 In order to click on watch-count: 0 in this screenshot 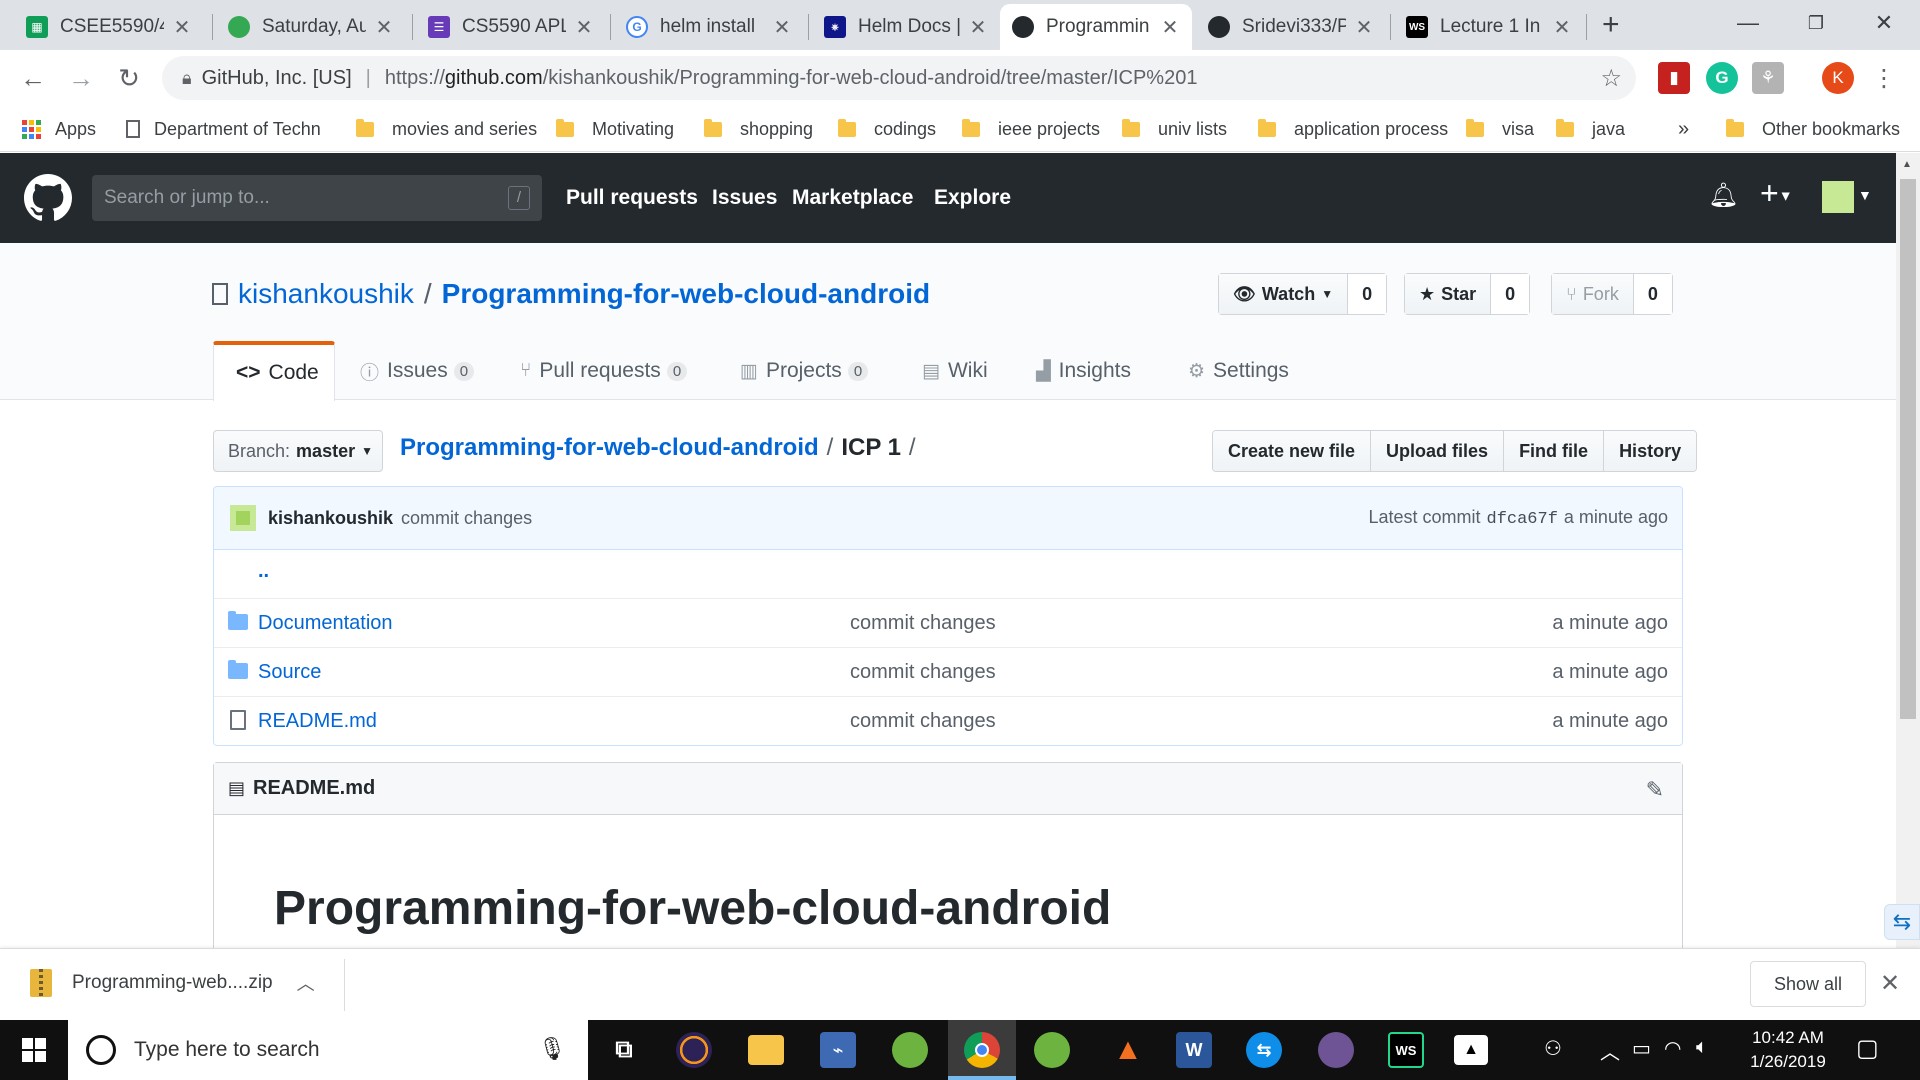, I will do `click(1367, 294)`.